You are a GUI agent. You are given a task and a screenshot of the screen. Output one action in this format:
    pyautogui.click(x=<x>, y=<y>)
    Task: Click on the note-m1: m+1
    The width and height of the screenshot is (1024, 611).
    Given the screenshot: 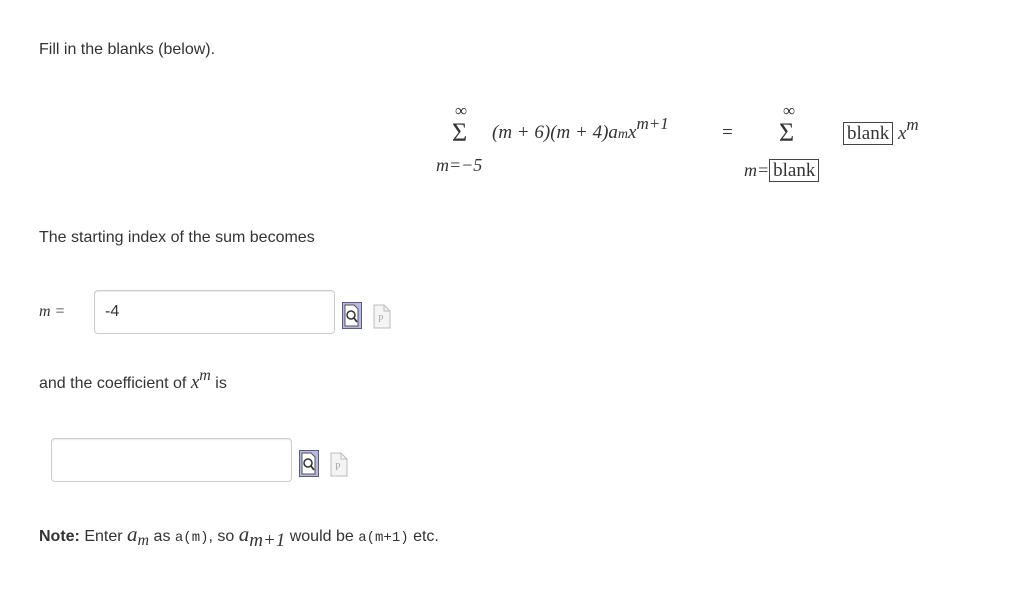 What is the action you would take?
    pyautogui.click(x=267, y=540)
    